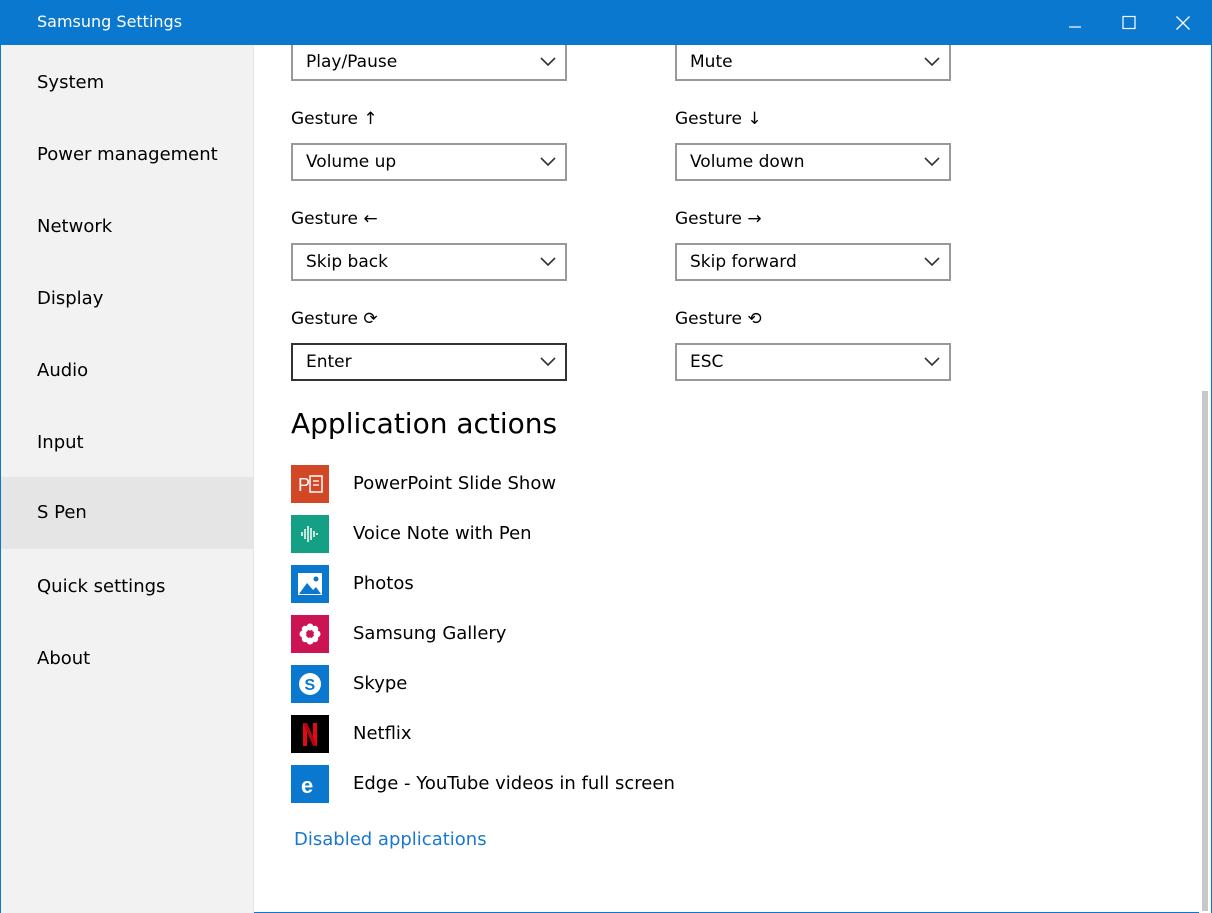 The image size is (1212, 913). I want to click on app-row-powerpoint: P PowerPoint Slide Show, so click(591, 484).